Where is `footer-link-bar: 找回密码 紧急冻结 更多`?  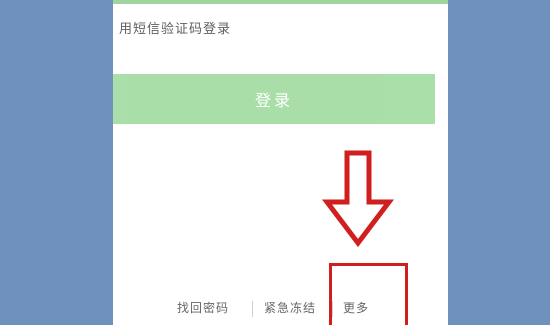
footer-link-bar: 找回密码 紧急冻结 更多 is located at coordinates (280, 309).